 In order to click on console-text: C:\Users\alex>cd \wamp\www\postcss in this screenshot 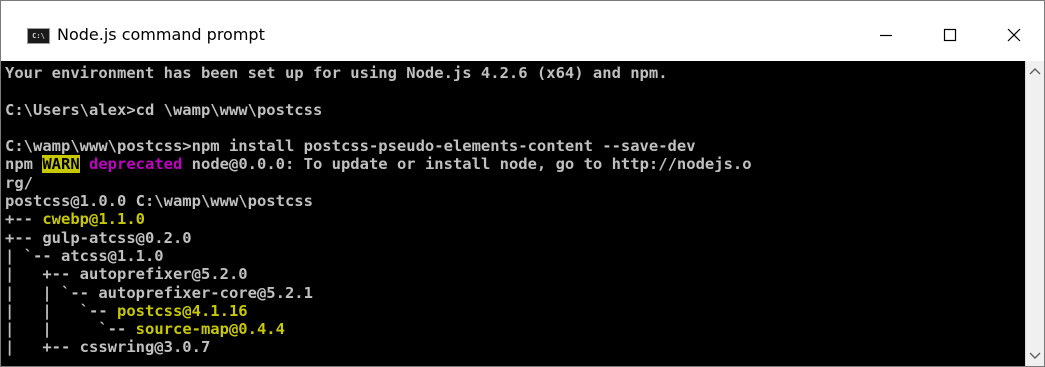, I will do `click(164, 109)`.